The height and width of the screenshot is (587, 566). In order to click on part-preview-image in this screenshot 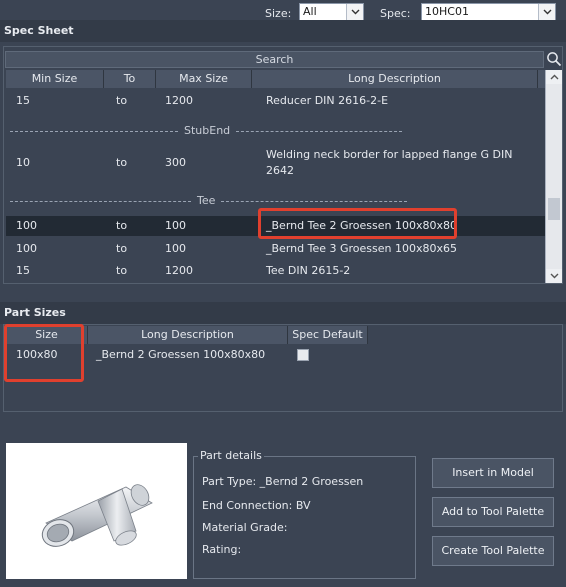, I will do `click(96, 511)`.